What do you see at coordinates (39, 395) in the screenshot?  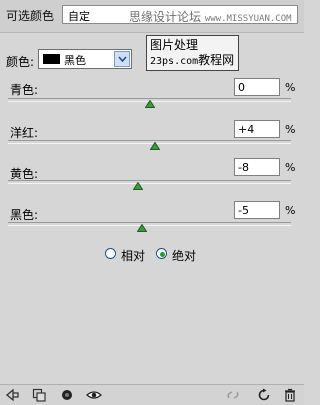 I see `clip-to-layer-icon` at bounding box center [39, 395].